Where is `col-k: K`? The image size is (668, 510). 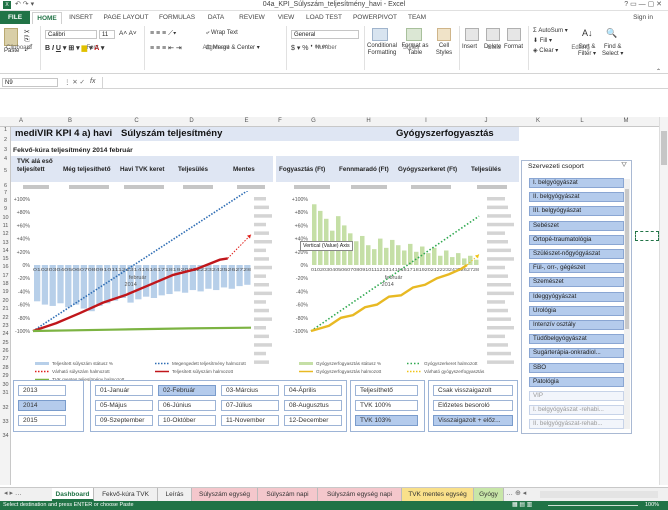 col-k: K is located at coordinates (538, 121).